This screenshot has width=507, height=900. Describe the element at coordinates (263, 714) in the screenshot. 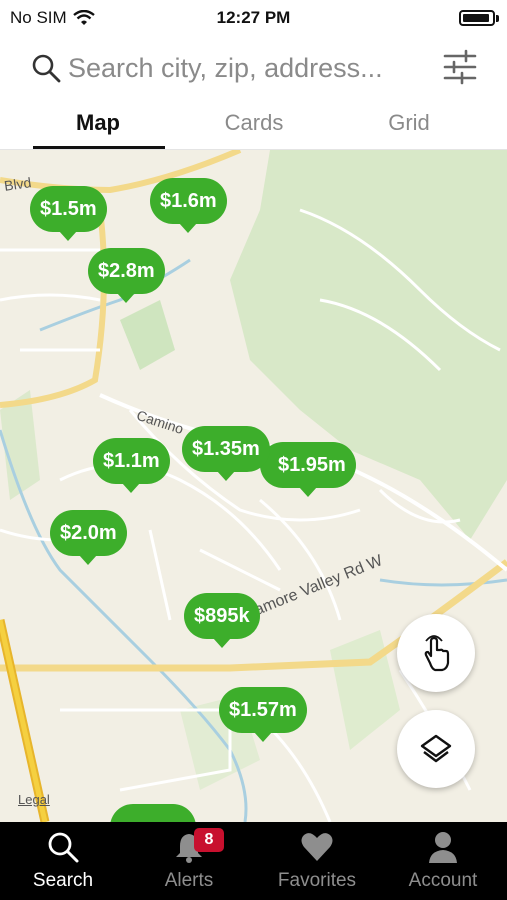

I see `price-pin: $1.57m` at that location.